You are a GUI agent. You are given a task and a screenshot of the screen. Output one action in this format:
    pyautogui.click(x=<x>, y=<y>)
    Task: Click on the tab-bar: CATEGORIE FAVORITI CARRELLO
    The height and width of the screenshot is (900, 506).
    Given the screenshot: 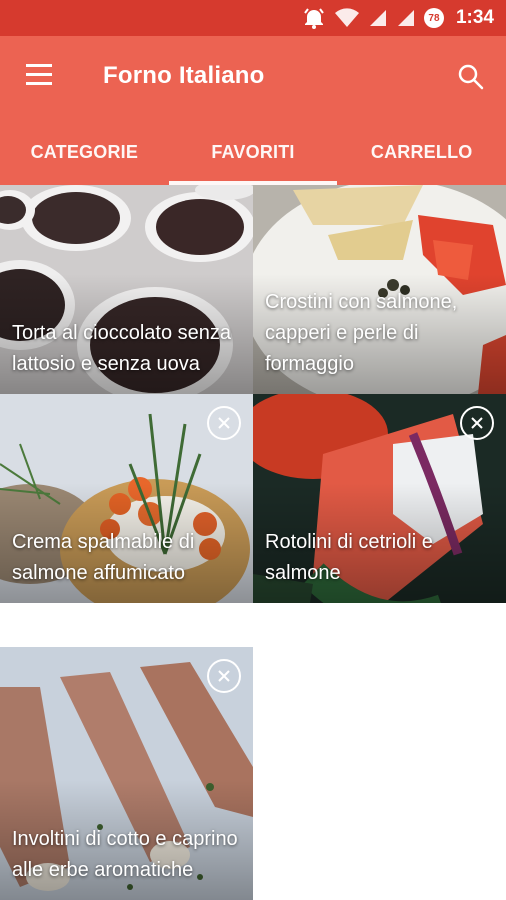 What is the action you would take?
    pyautogui.click(x=253, y=152)
    